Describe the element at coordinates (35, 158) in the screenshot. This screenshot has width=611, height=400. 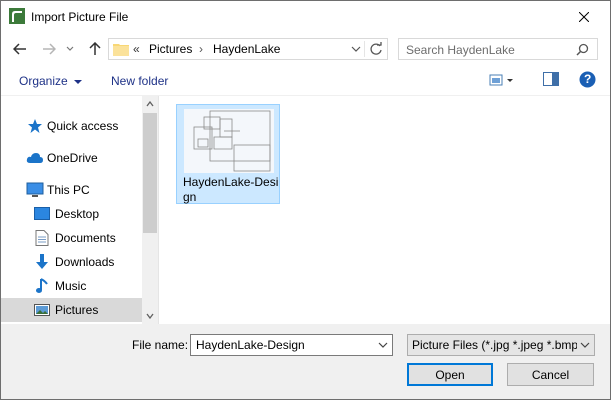
I see `cloud-icon` at that location.